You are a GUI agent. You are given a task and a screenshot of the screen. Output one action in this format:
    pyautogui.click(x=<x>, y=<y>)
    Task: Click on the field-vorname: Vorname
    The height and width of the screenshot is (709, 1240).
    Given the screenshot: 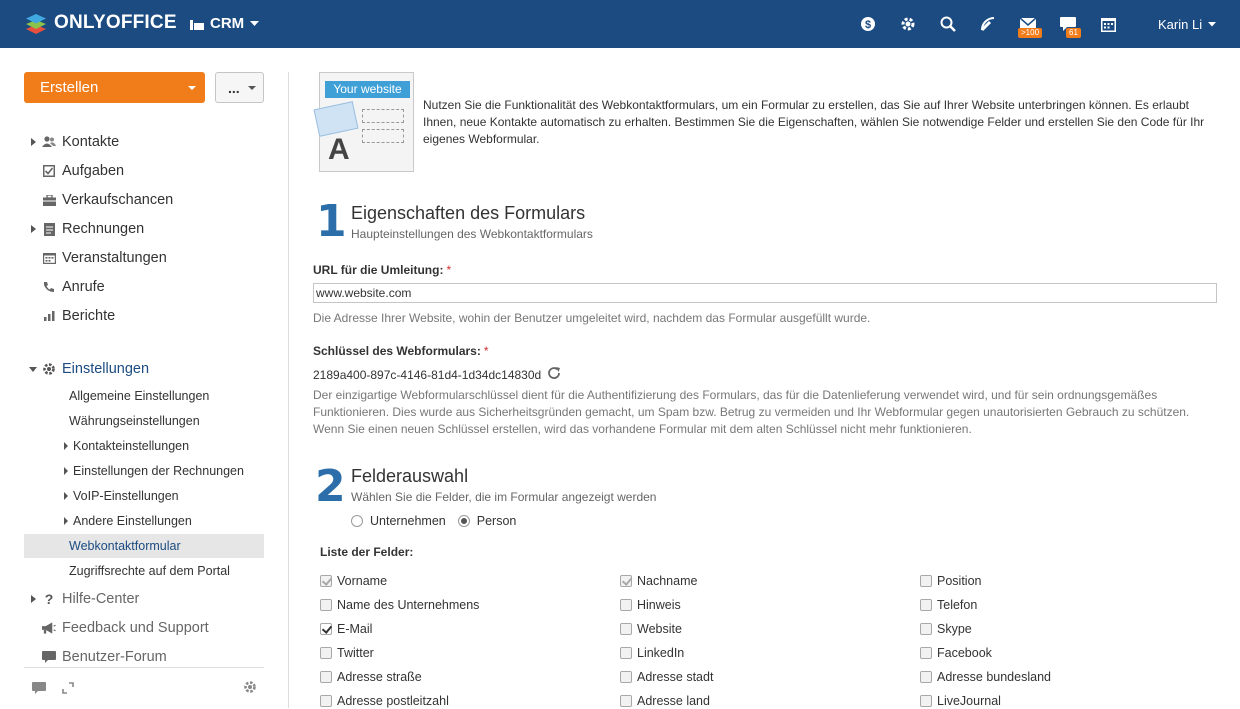 What is the action you would take?
    pyautogui.click(x=353, y=581)
    